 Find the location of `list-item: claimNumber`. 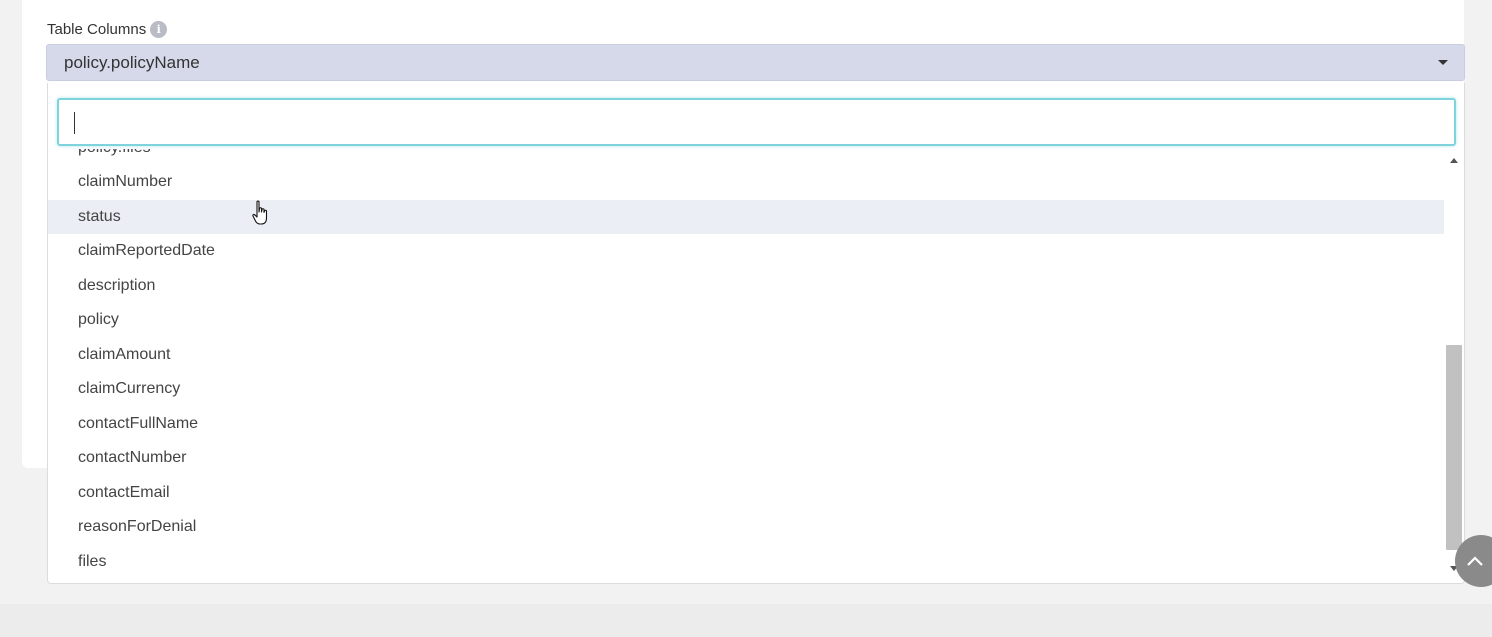

list-item: claimNumber is located at coordinates (746, 182).